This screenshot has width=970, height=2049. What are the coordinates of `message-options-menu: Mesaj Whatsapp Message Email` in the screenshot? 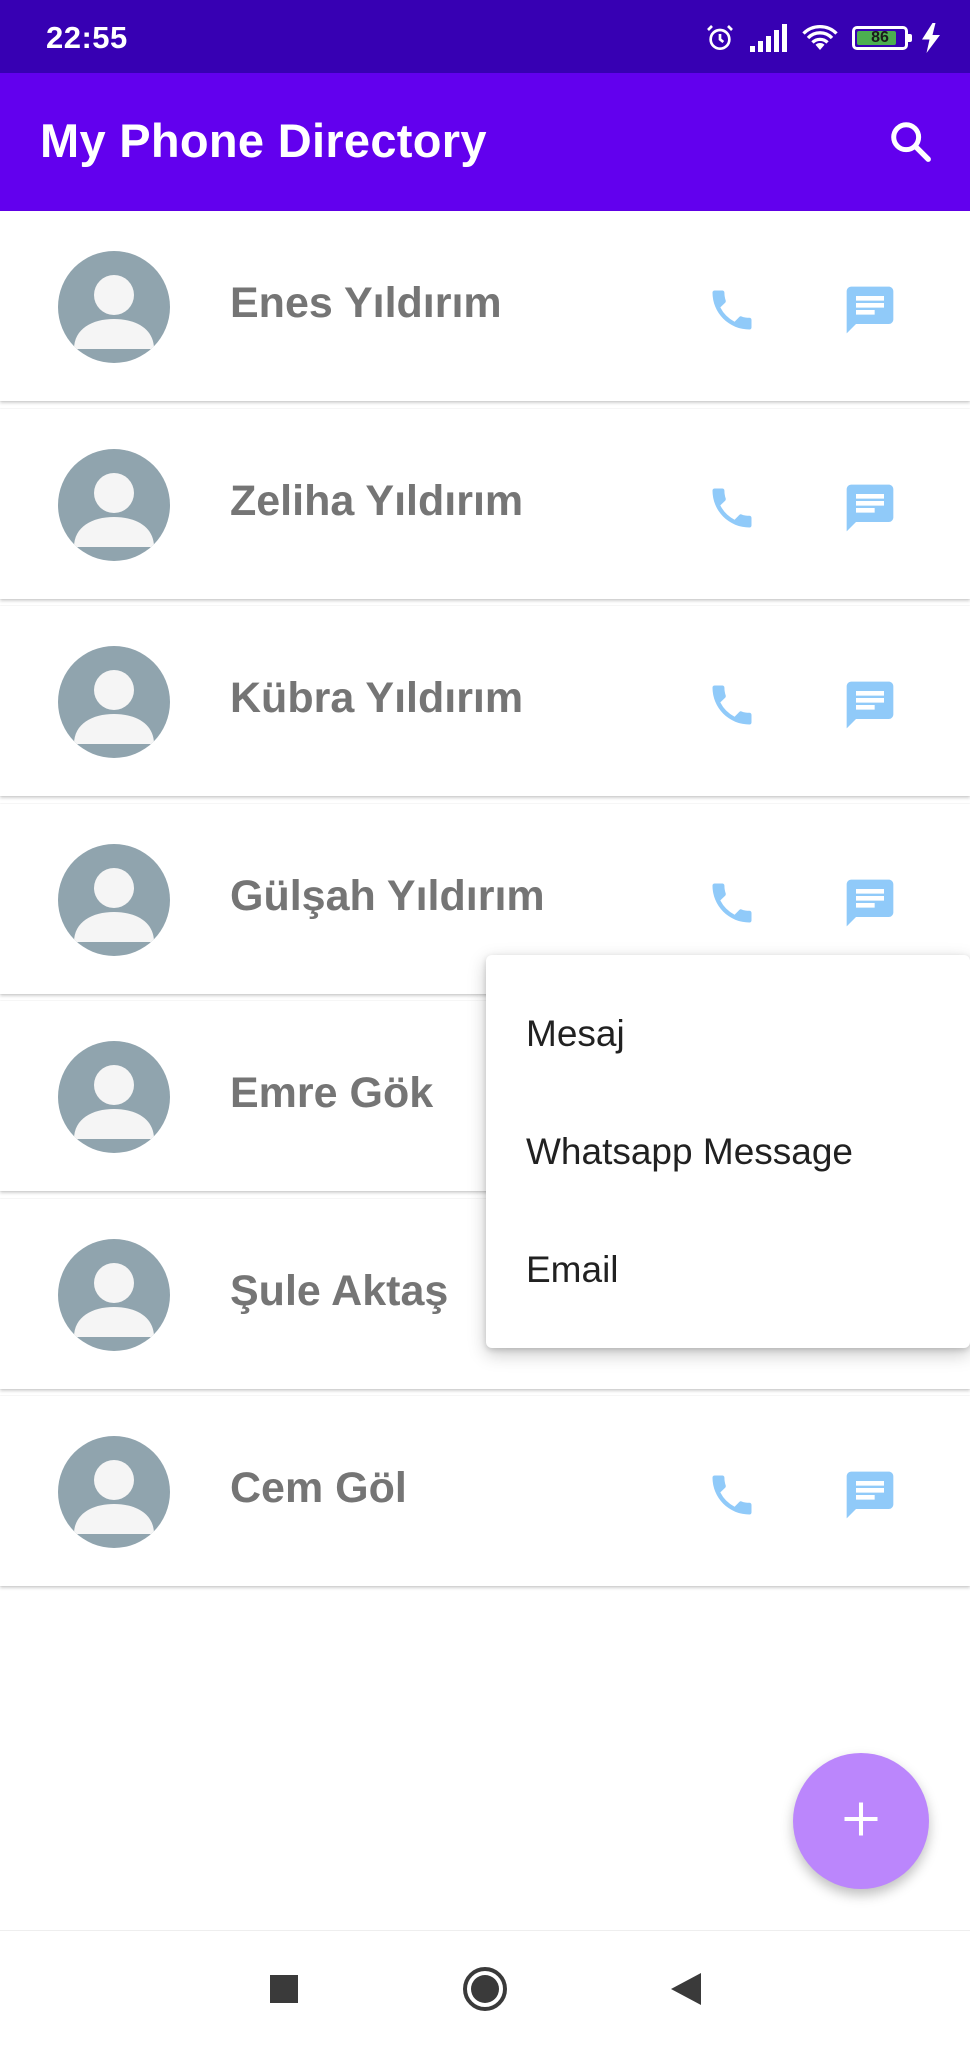 It's located at (728, 1151).